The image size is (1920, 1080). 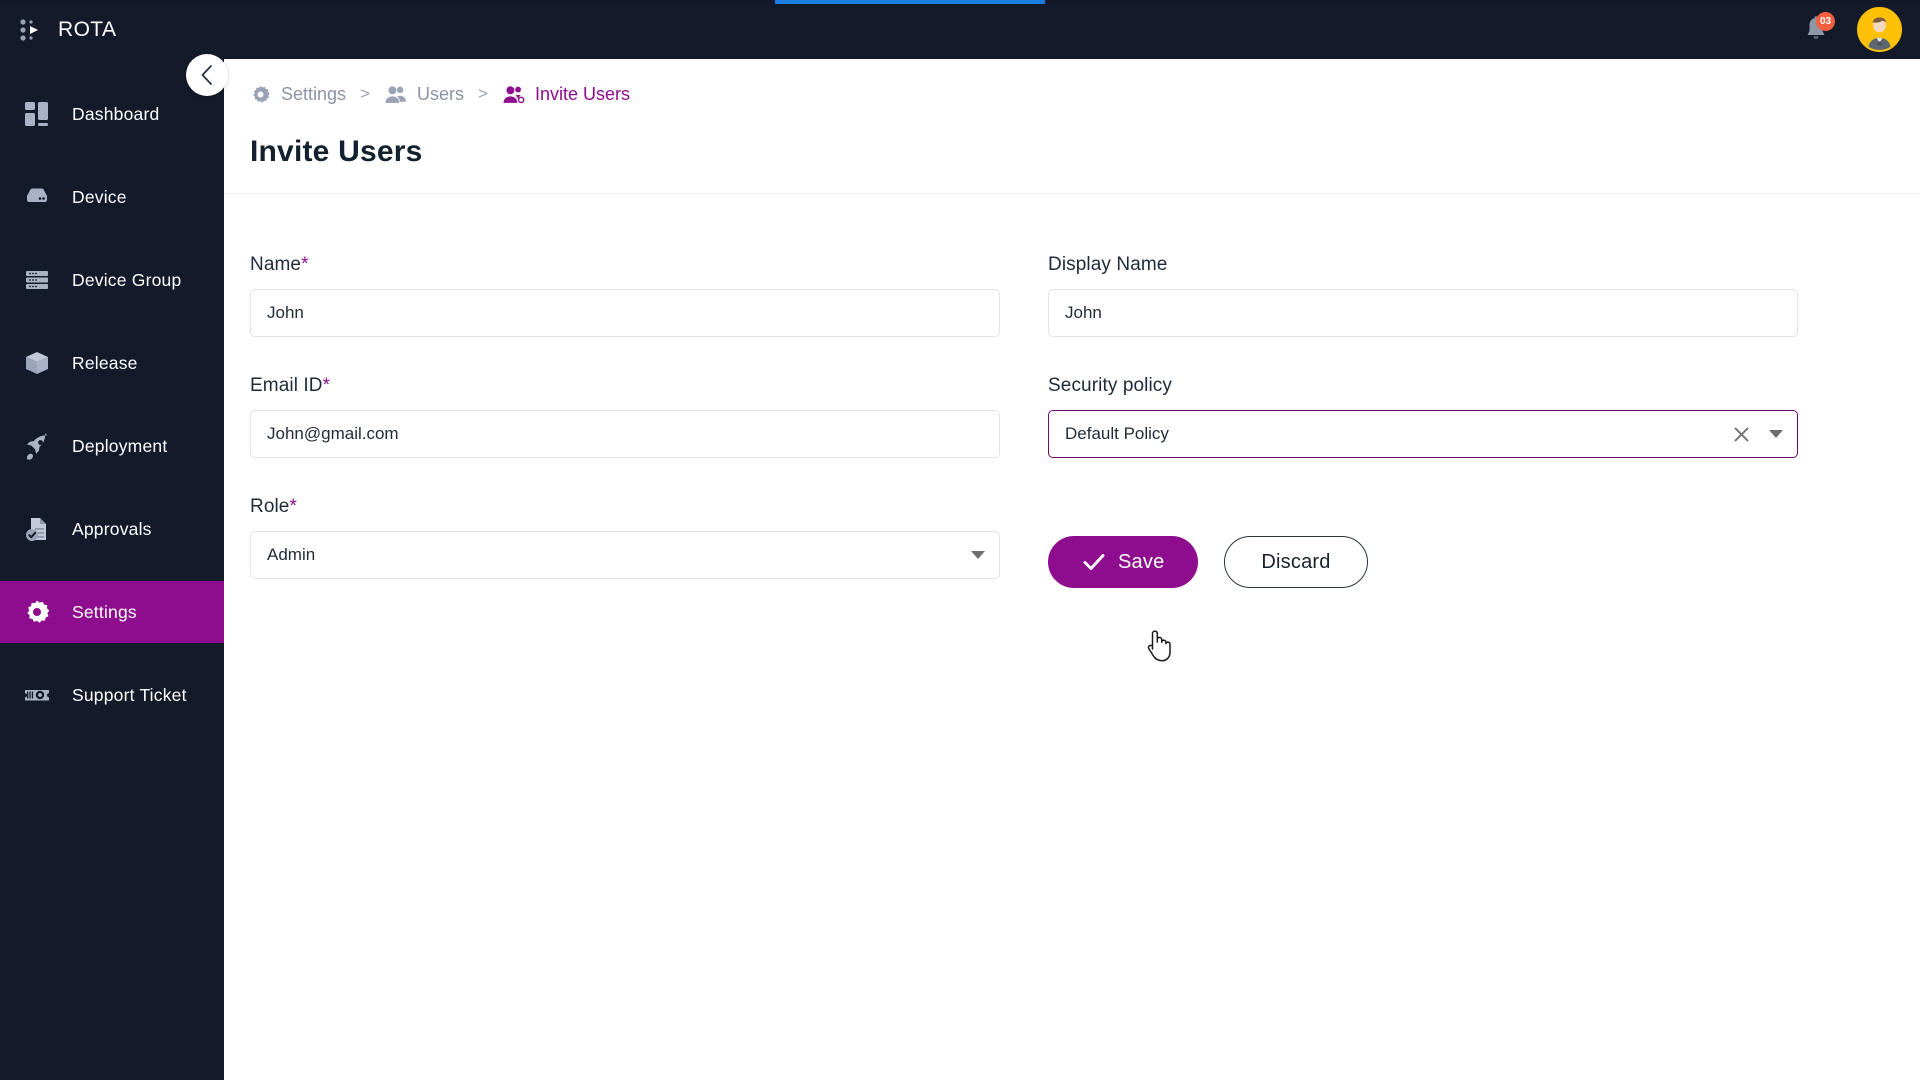 I want to click on sidebar-item-label: Dashboard, so click(x=116, y=113).